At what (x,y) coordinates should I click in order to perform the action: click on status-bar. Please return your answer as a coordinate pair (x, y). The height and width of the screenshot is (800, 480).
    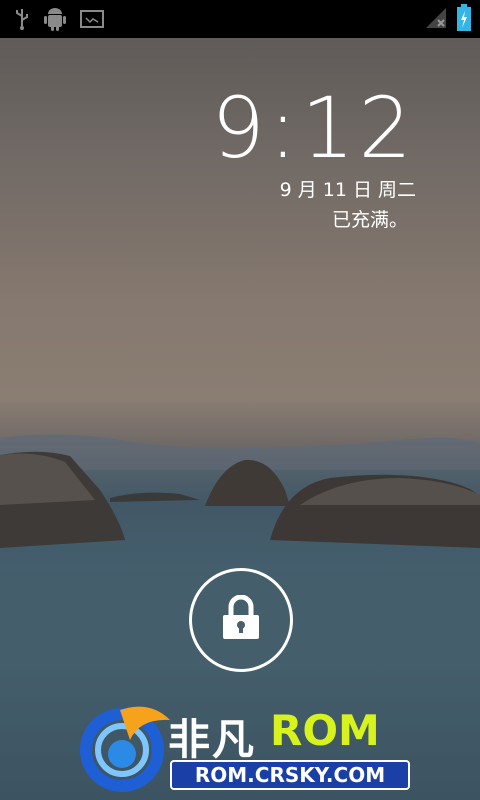
    Looking at the image, I should click on (240, 19).